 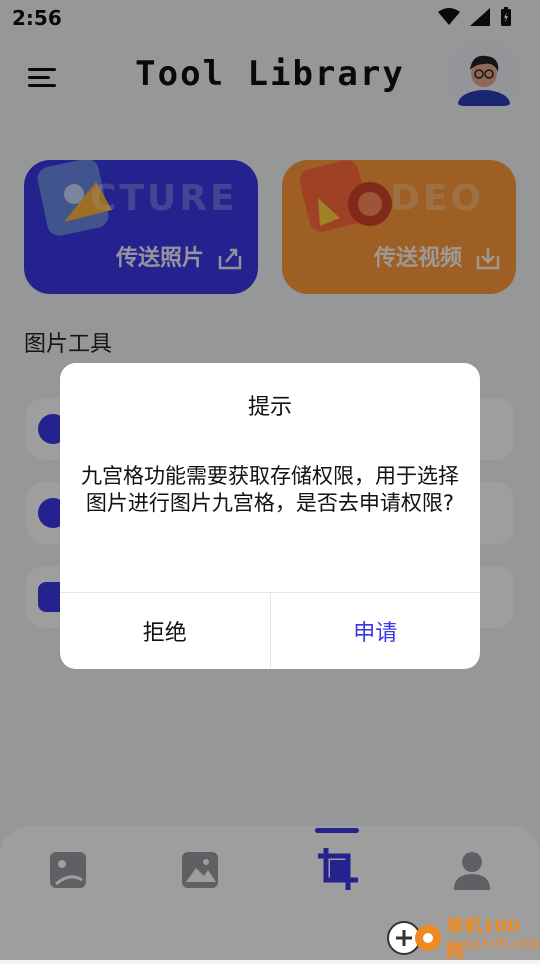 I want to click on dialog-actions: 拒绝 申请, so click(x=270, y=630).